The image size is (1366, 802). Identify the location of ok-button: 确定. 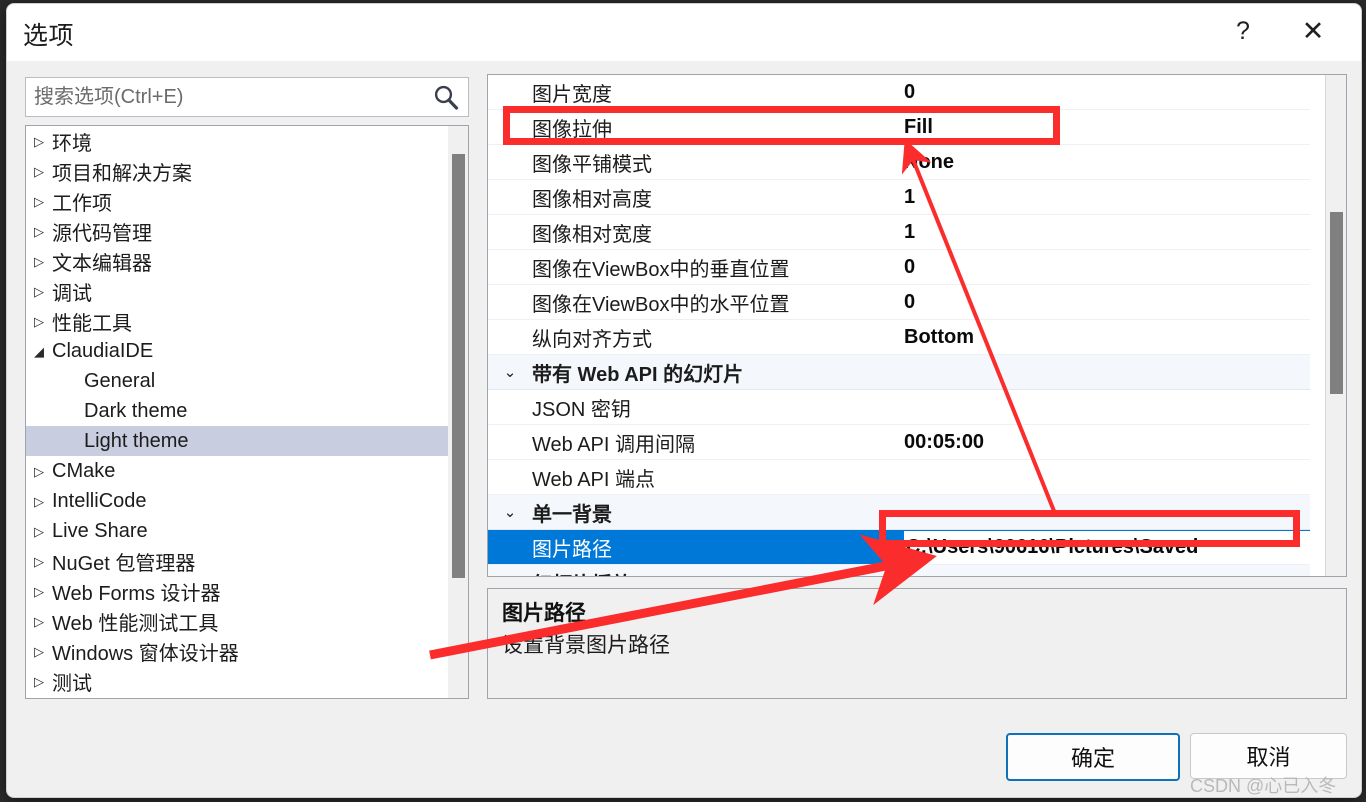
(1093, 757).